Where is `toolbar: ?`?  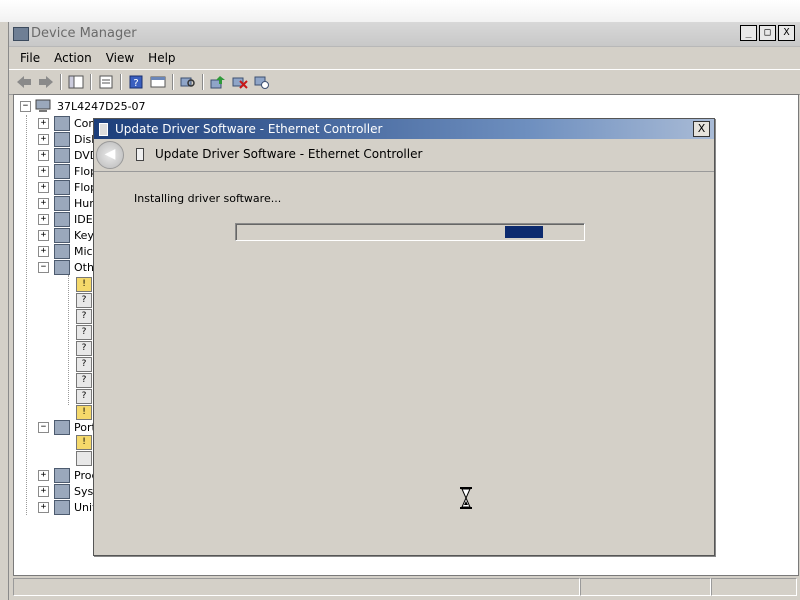
toolbar: ? is located at coordinates (404, 82).